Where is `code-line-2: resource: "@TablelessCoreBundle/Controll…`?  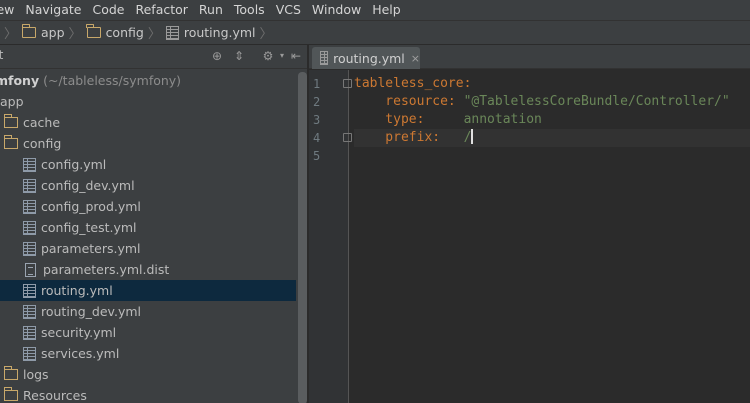
code-line-2: resource: "@TablelessCoreBundle/Controll… is located at coordinates (552, 102).